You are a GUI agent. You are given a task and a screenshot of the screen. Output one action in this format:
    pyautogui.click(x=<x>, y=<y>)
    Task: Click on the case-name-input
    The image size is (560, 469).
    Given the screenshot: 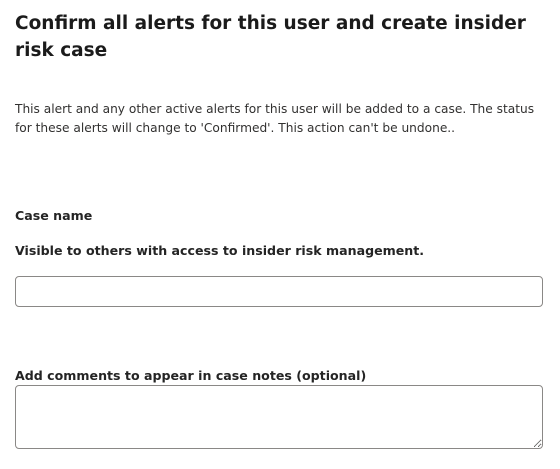 What is the action you would take?
    pyautogui.click(x=279, y=291)
    